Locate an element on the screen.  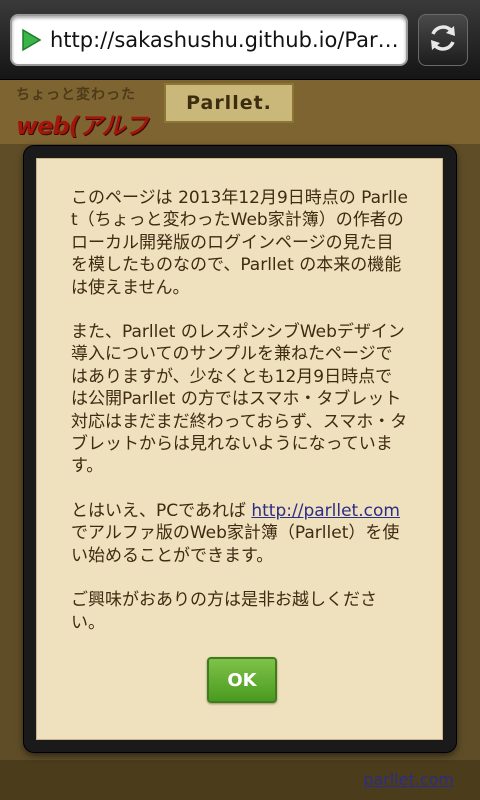
parllet-logo: Parllet. is located at coordinates (229, 103).